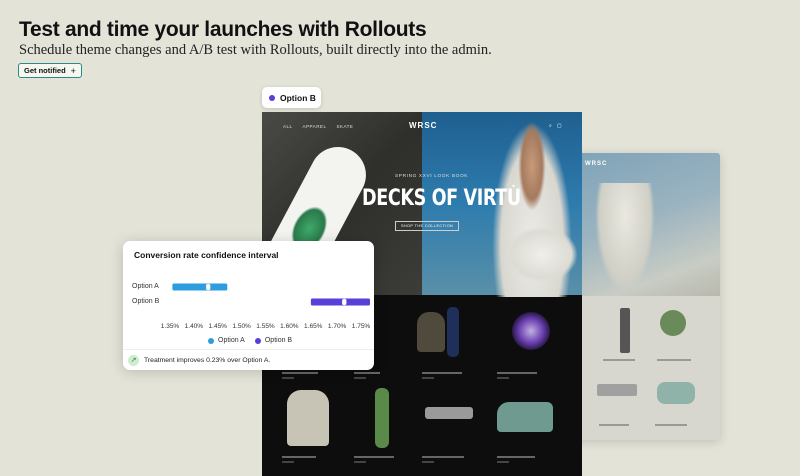 The image size is (800, 476). Describe the element at coordinates (431, 332) in the screenshot. I see `product-beanie` at that location.